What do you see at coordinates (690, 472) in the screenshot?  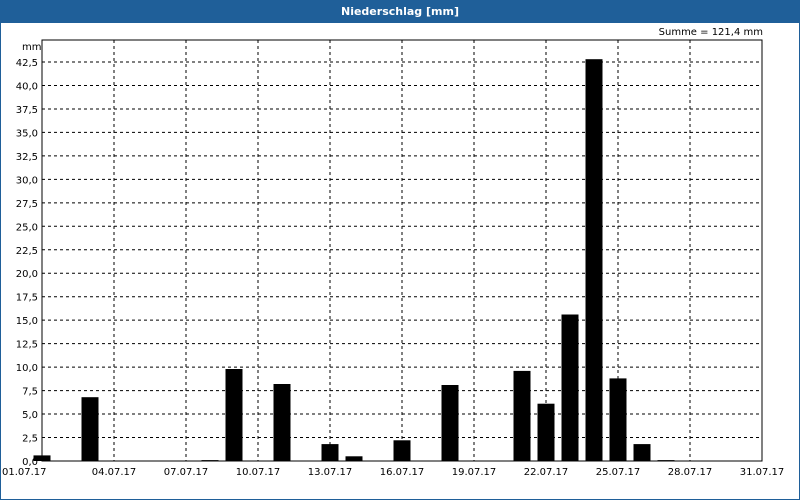 I see `x-tick-label: 28.07.17` at bounding box center [690, 472].